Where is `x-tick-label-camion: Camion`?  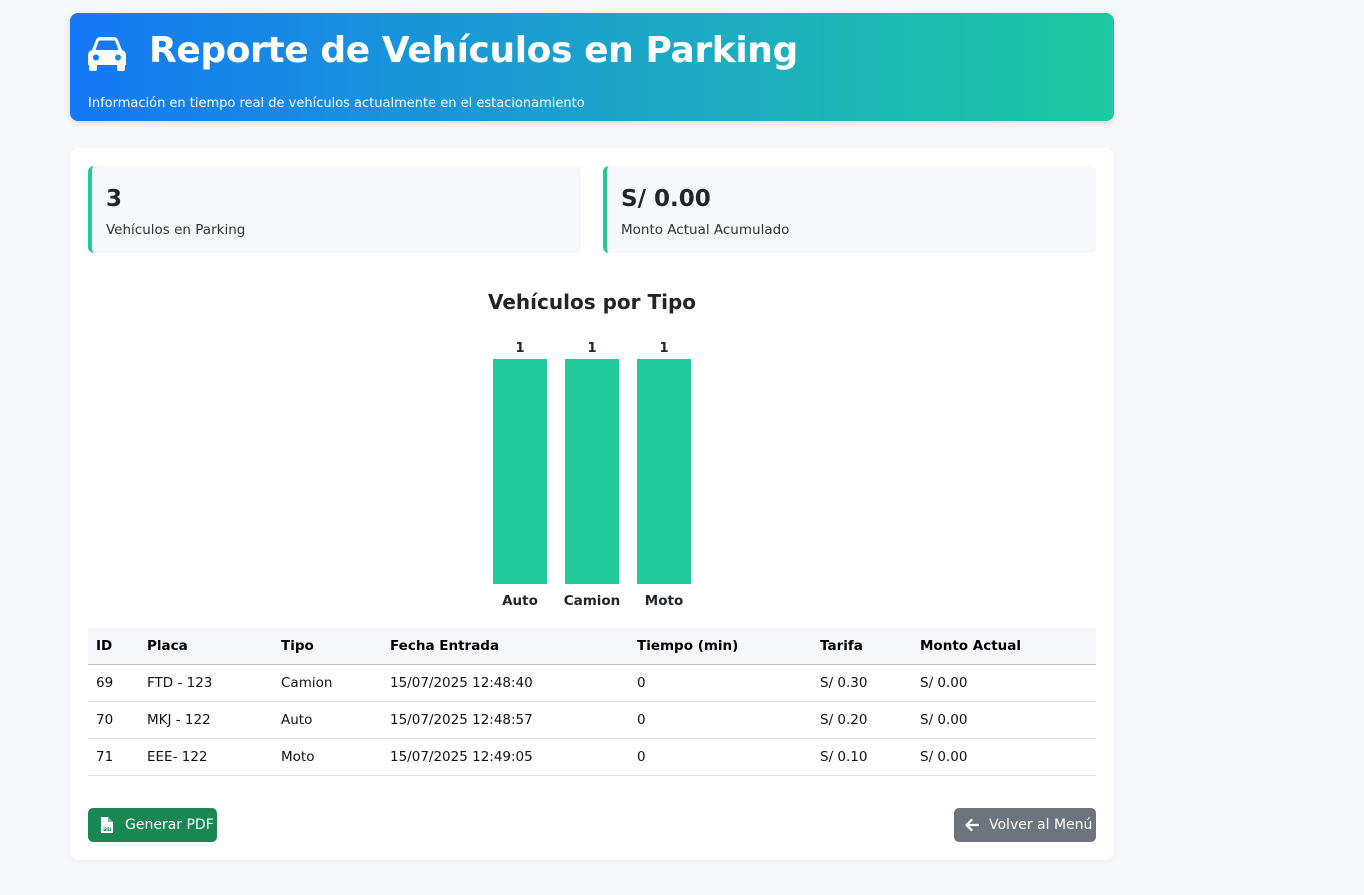
x-tick-label-camion: Camion is located at coordinates (592, 601).